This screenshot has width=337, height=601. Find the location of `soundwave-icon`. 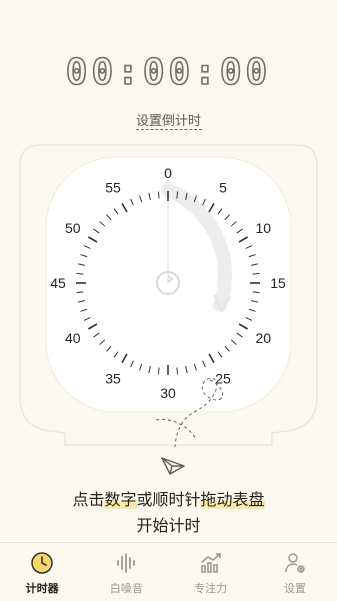

soundwave-icon is located at coordinates (126, 563).